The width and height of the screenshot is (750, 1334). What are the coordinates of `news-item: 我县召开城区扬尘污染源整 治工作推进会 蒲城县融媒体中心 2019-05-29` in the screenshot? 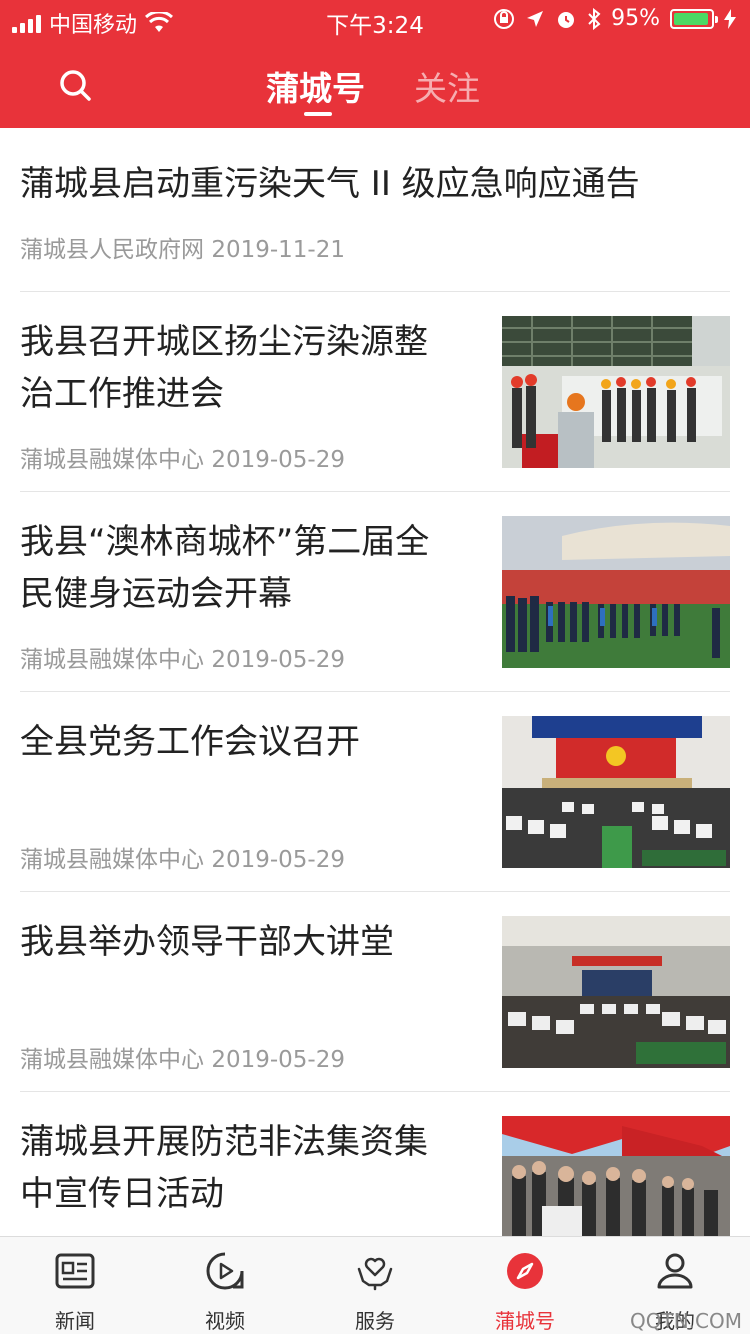 It's located at (375, 392).